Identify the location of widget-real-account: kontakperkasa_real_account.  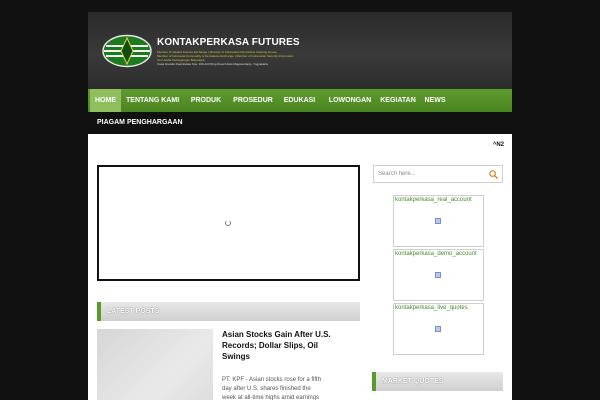
(438, 221).